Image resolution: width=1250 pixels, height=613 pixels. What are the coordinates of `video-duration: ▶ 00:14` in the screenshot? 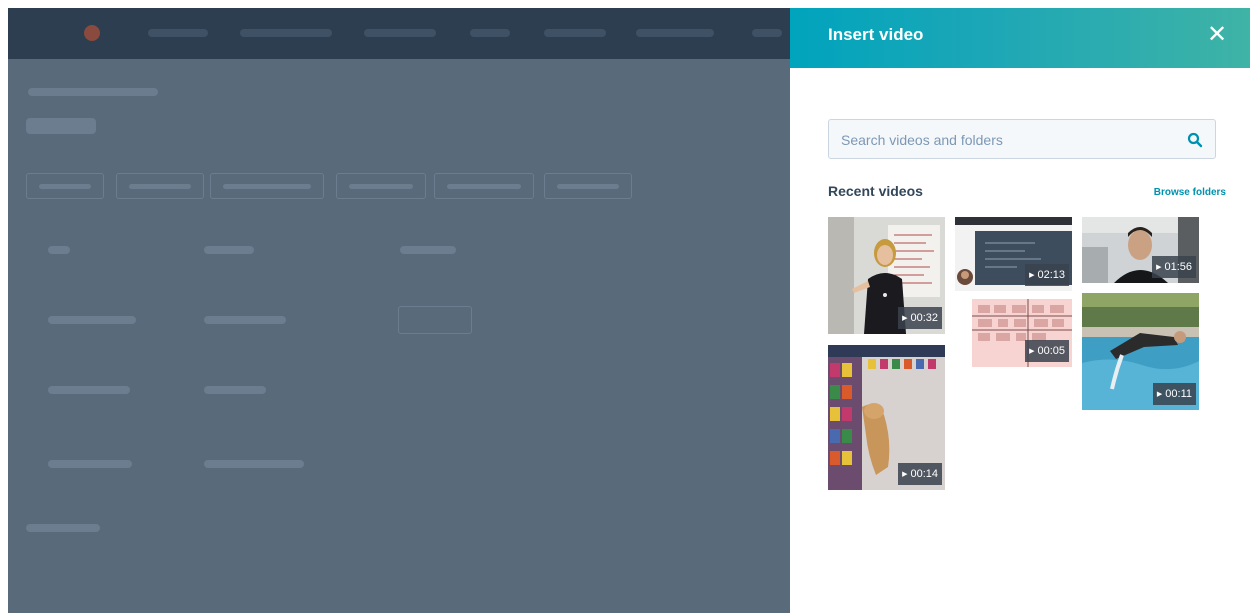 It's located at (920, 474).